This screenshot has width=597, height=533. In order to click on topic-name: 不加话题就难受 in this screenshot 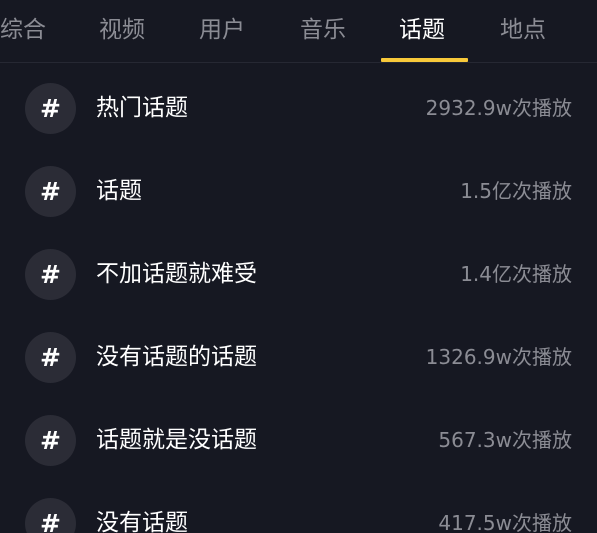, I will do `click(176, 274)`.